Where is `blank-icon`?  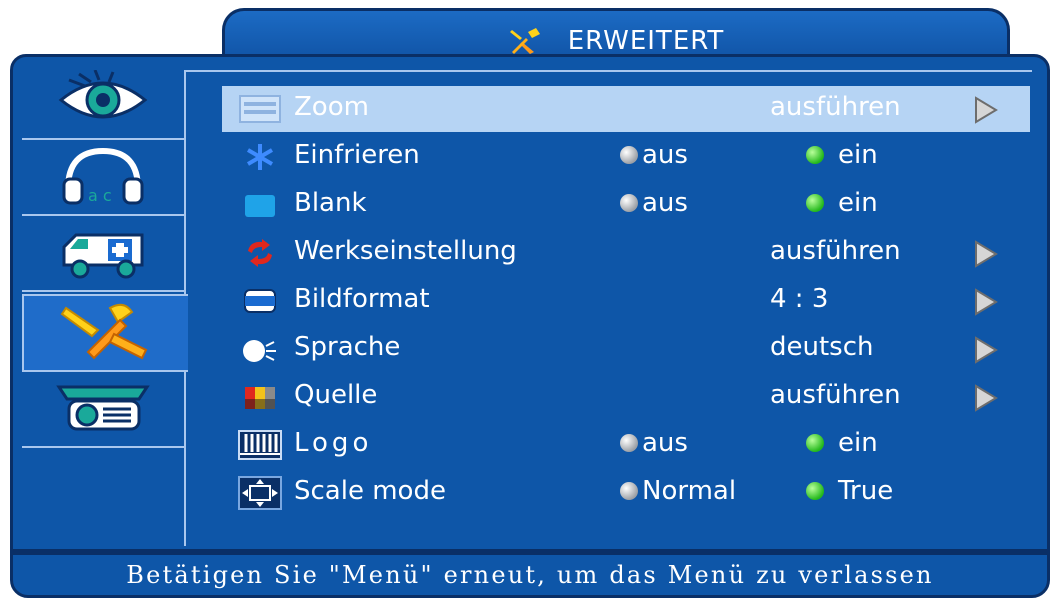 blank-icon is located at coordinates (260, 205).